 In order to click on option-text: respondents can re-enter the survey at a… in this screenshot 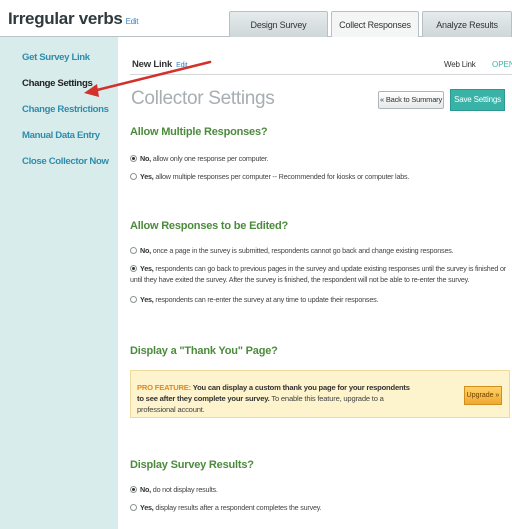, I will do `click(266, 299)`.